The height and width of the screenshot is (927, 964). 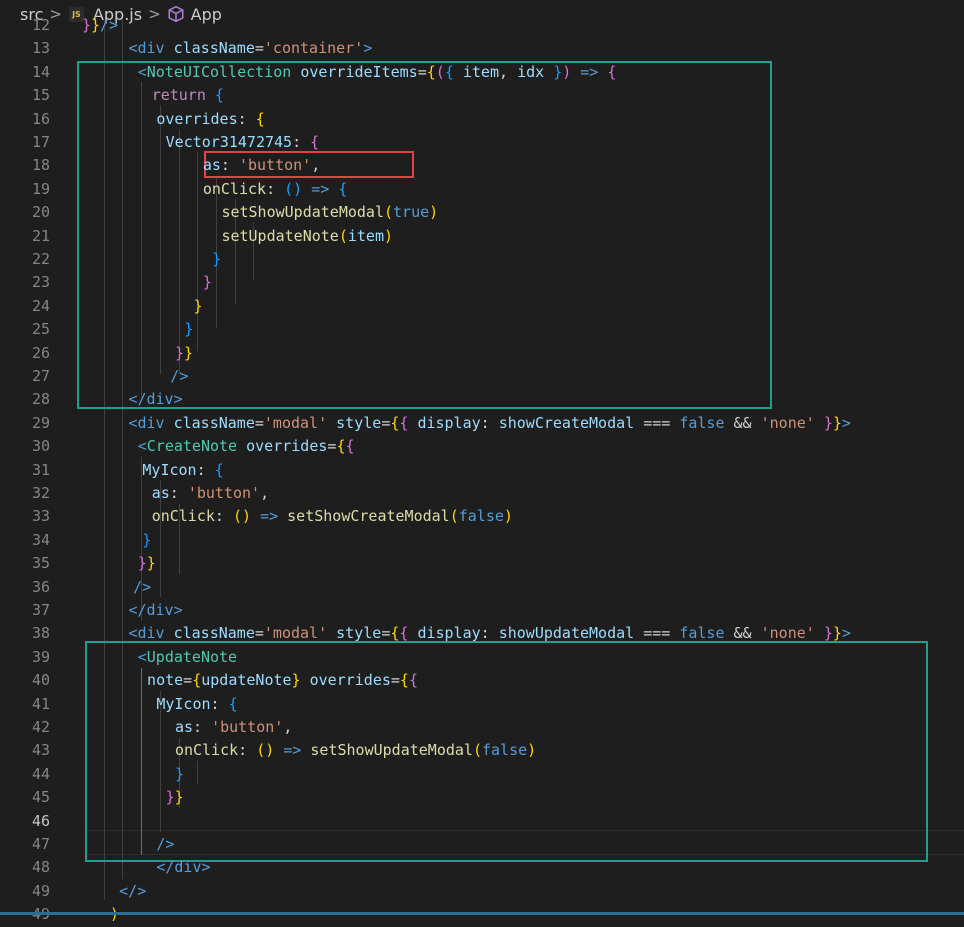 I want to click on code-line: 17 Vector31472745: {, so click(x=482, y=142).